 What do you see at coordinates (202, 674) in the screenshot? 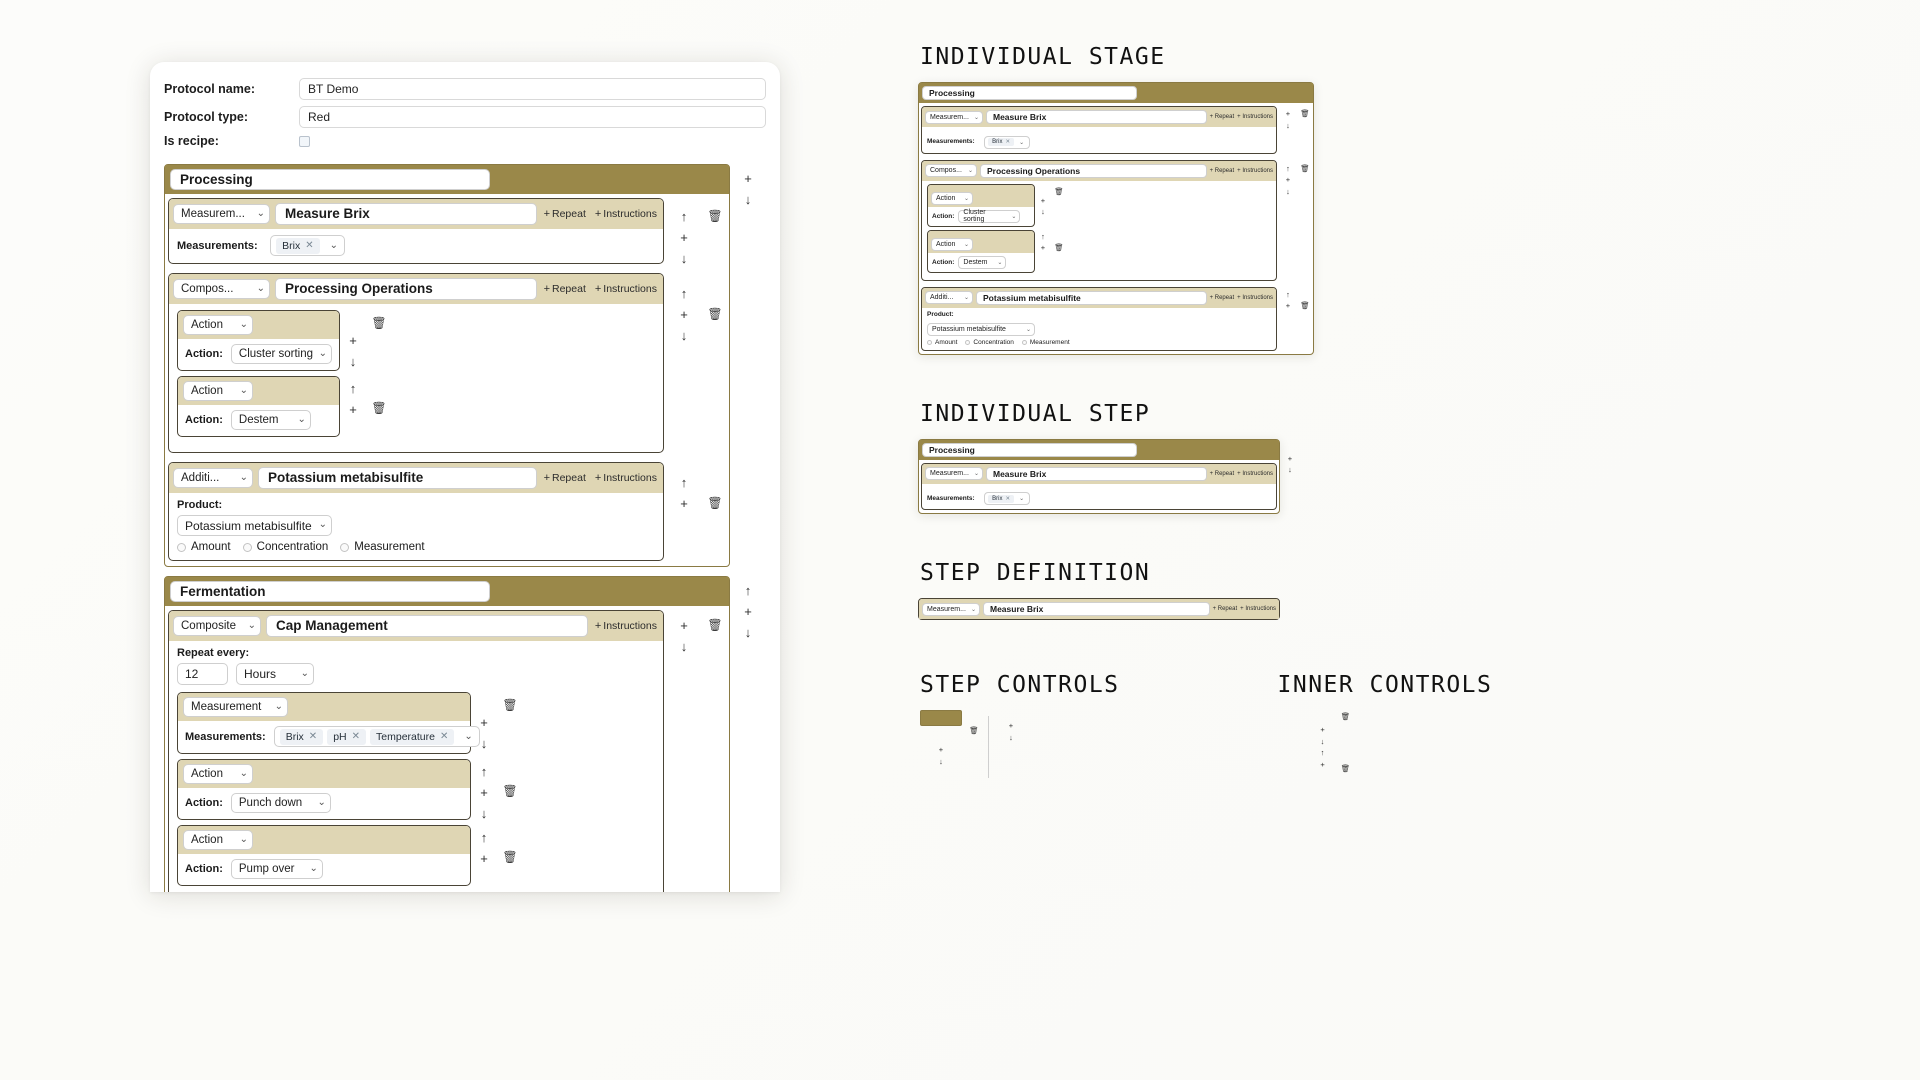
I see `repeat-count-input: 12` at bounding box center [202, 674].